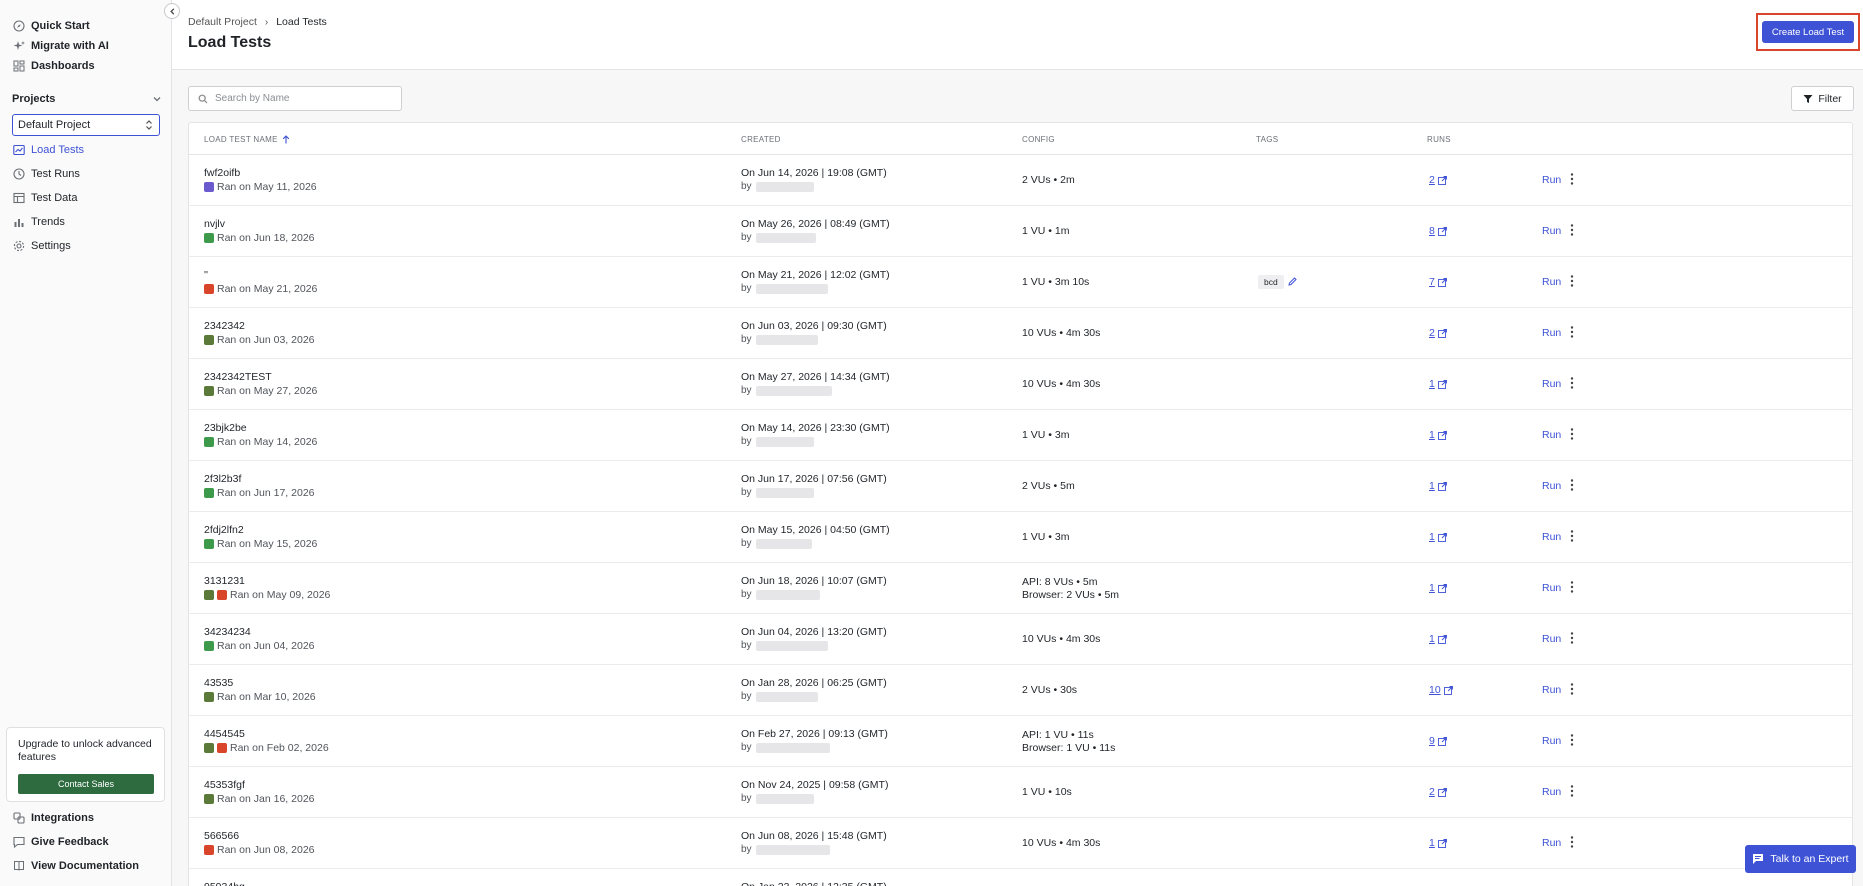 The height and width of the screenshot is (886, 1863). What do you see at coordinates (1292, 281) in the screenshot?
I see `edit-tags-icon` at bounding box center [1292, 281].